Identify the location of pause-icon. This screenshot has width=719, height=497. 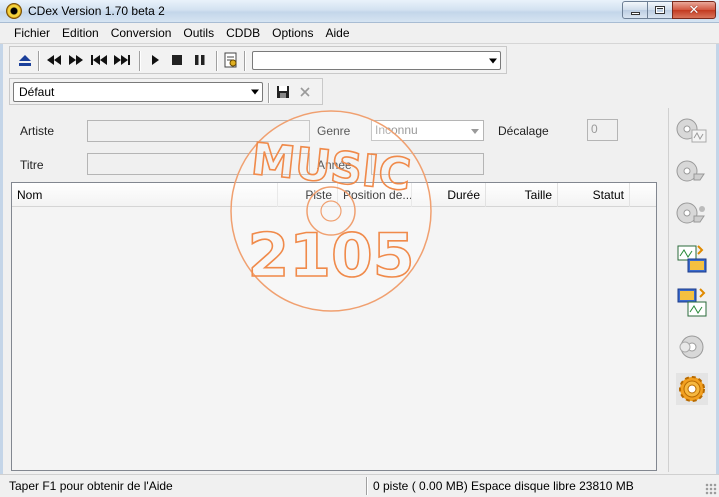
(200, 60).